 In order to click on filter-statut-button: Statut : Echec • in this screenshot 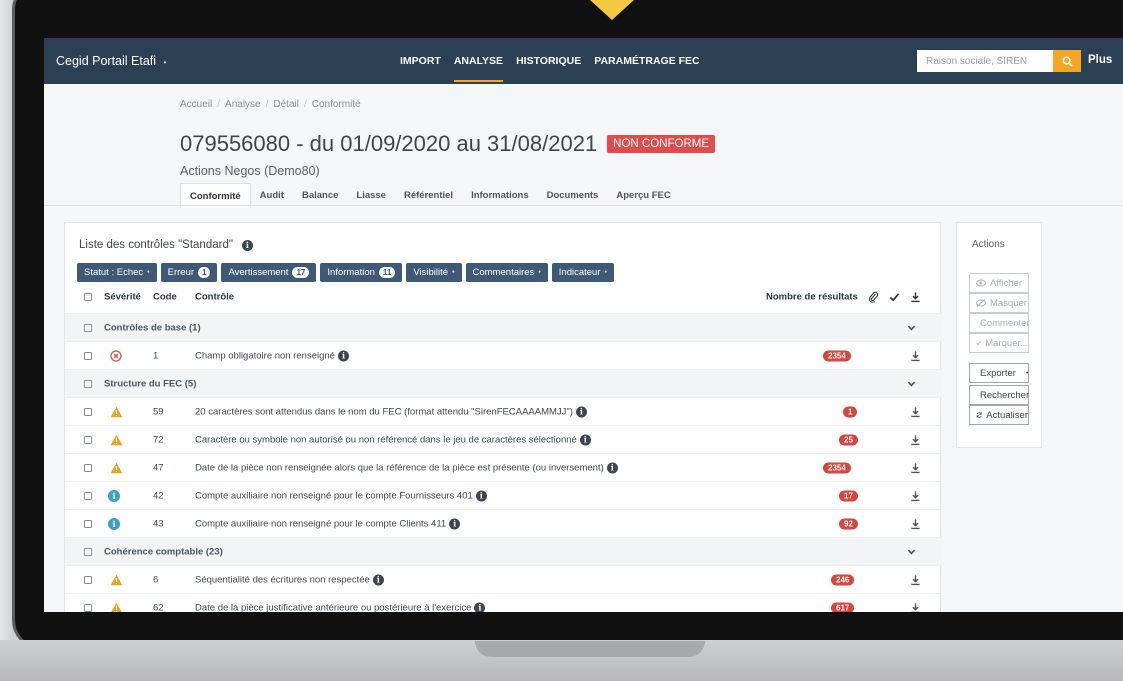, I will do `click(117, 272)`.